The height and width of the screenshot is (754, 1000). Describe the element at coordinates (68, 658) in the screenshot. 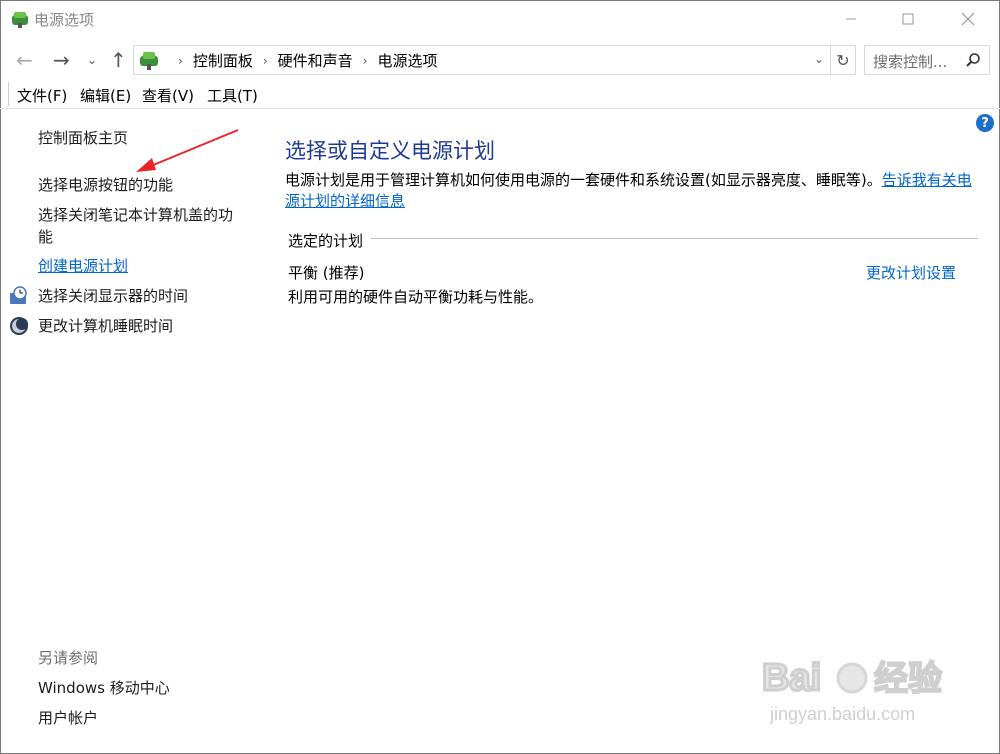

I see `see-also-heading: 另请参阅` at that location.